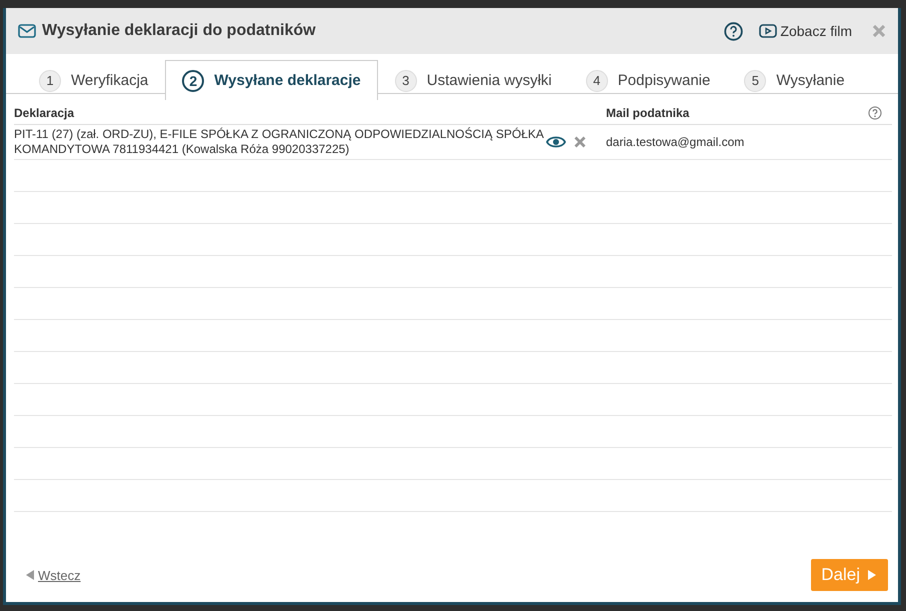 The image size is (906, 611). Describe the element at coordinates (755, 81) in the screenshot. I see `step-number: 5` at that location.